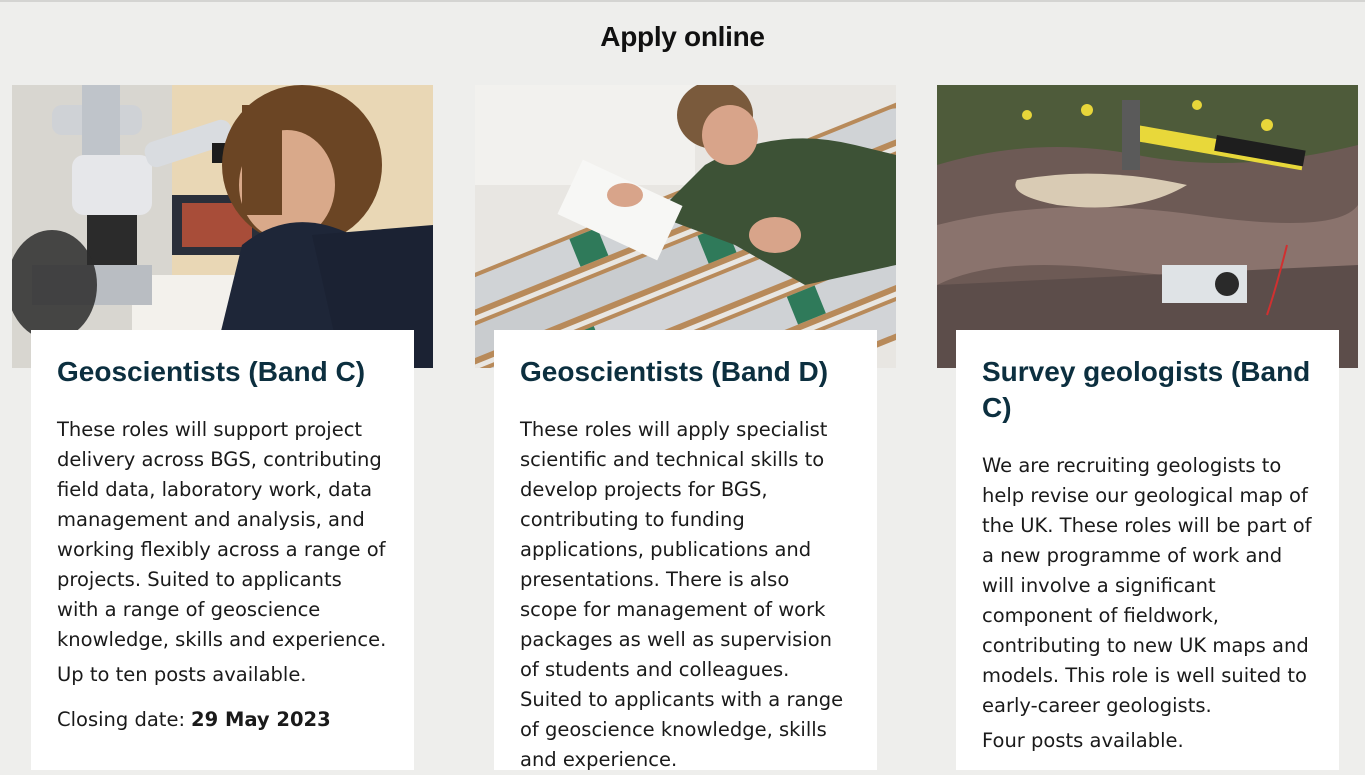 The width and height of the screenshot is (1365, 775). Describe the element at coordinates (261, 719) in the screenshot. I see `closing-date-value: 29 May 2023` at that location.